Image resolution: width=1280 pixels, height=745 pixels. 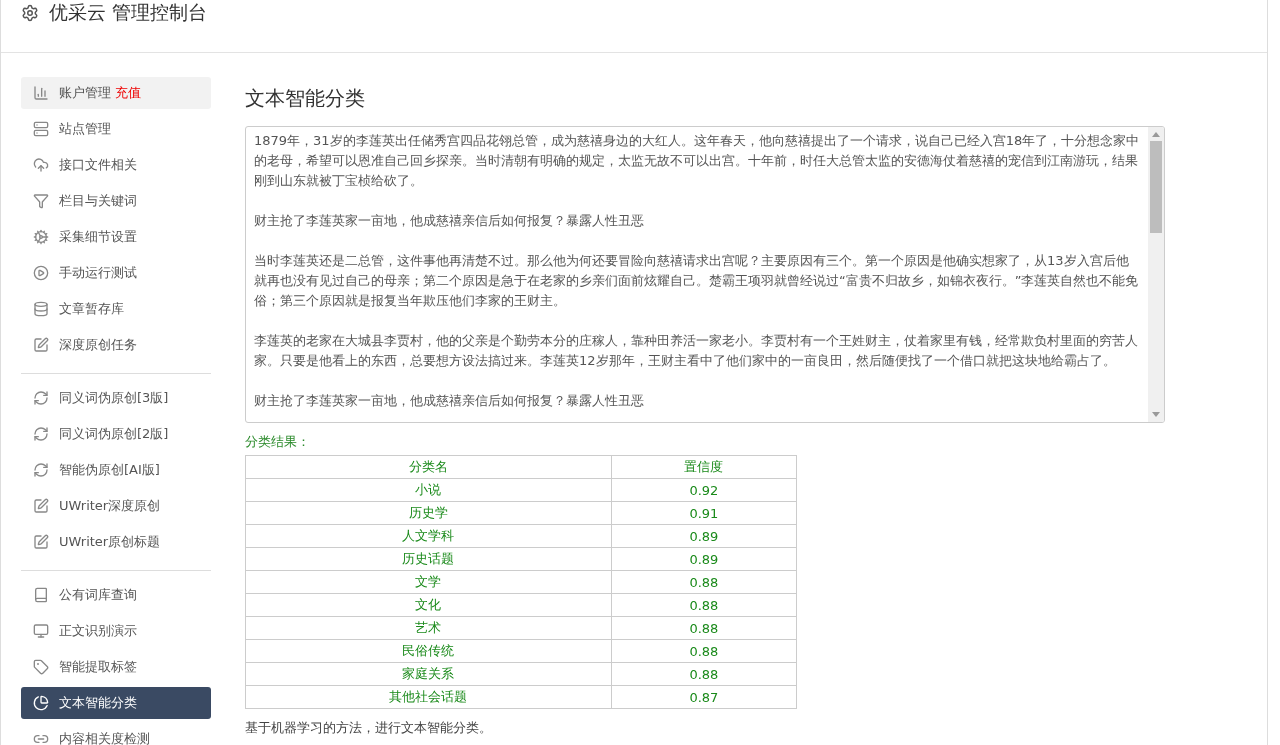 What do you see at coordinates (369, 728) in the screenshot?
I see `description-text: 基于机器学习的方法，进行文本智能分类。` at bounding box center [369, 728].